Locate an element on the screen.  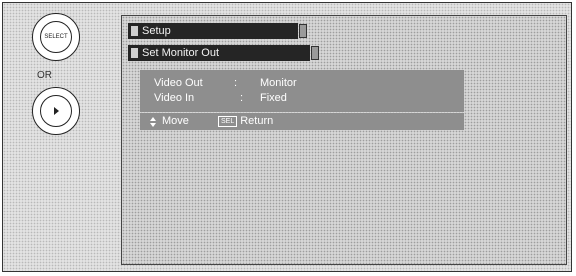
play-button-icon is located at coordinates (56, 111).